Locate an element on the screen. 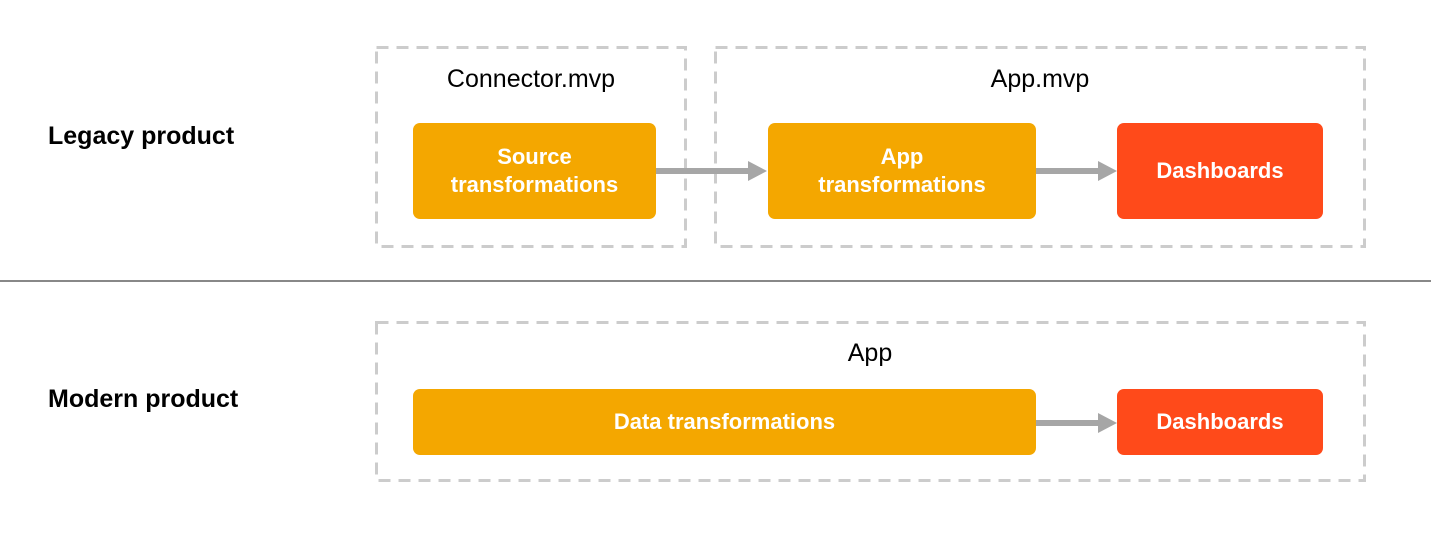  node-label: Data transformations is located at coordinates (724, 421).